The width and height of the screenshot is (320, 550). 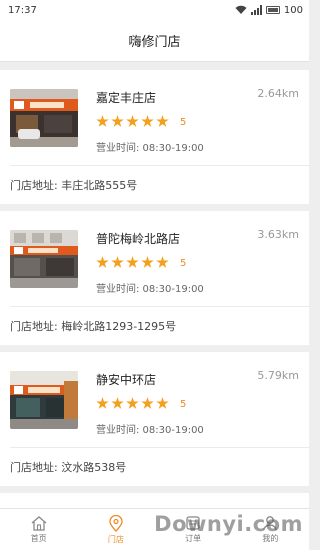 I want to click on tab-label: 首页, so click(x=38, y=538).